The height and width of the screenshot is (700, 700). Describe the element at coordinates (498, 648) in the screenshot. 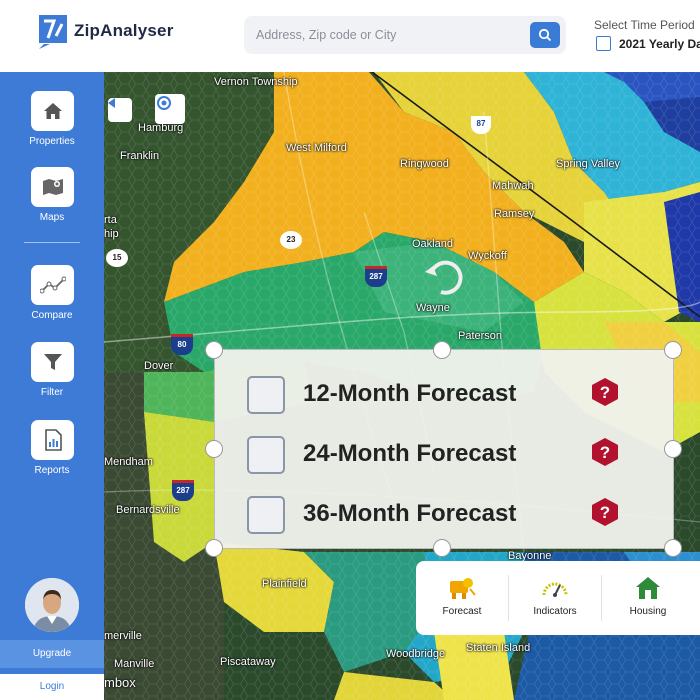

I see `map-place-label: Staten Island` at that location.